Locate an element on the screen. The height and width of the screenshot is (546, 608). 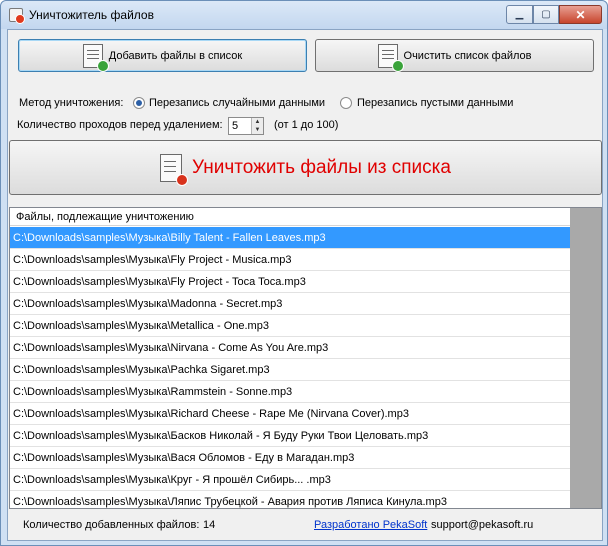
passes-stepper: 5 ▲ ▼ is located at coordinates (246, 126).